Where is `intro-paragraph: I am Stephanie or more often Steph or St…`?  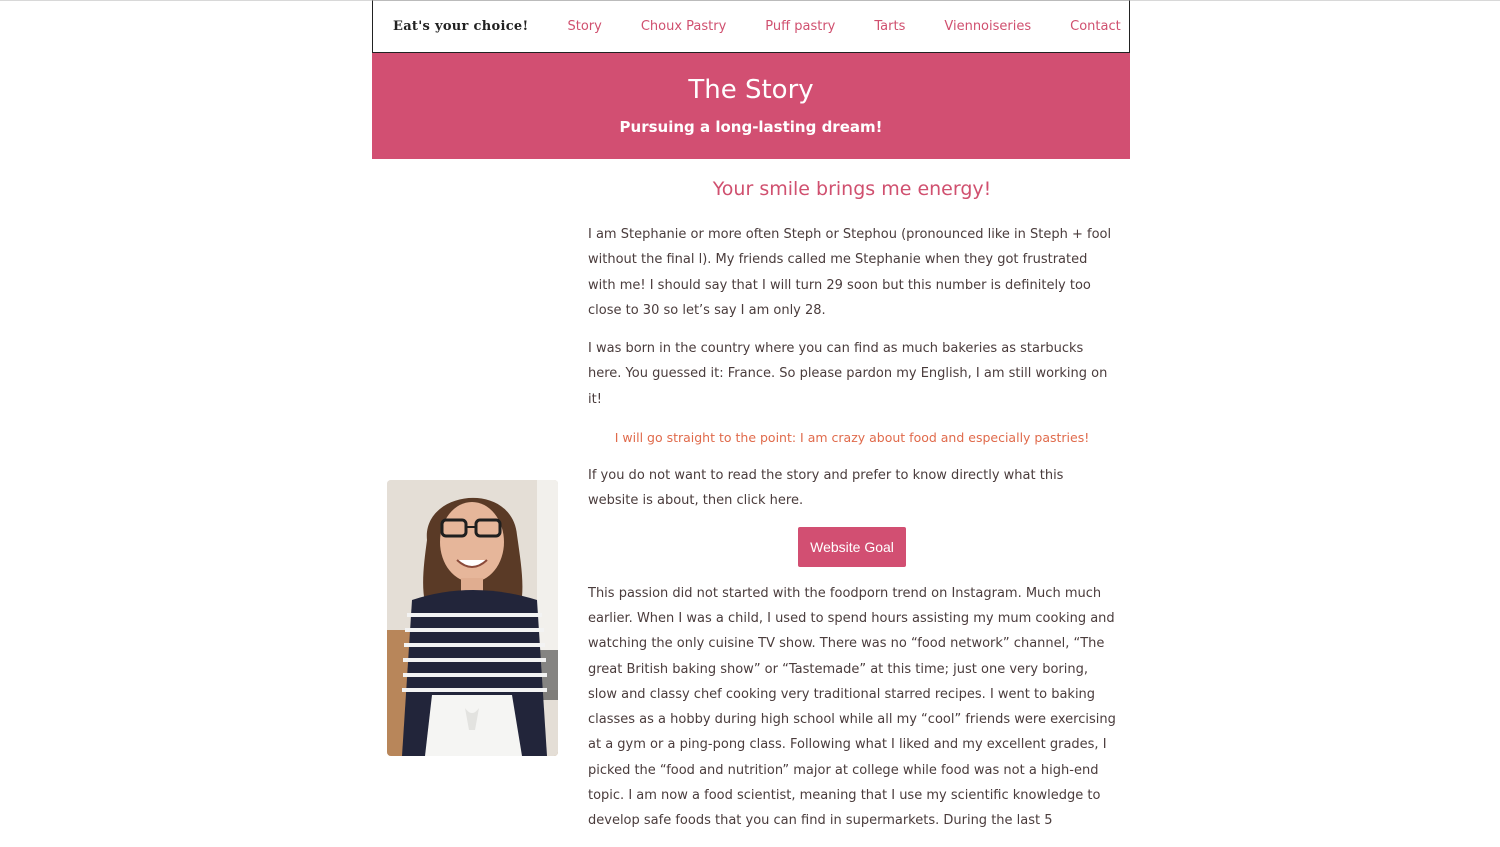
intro-paragraph: I am Stephanie or more often Steph or St… is located at coordinates (850, 272).